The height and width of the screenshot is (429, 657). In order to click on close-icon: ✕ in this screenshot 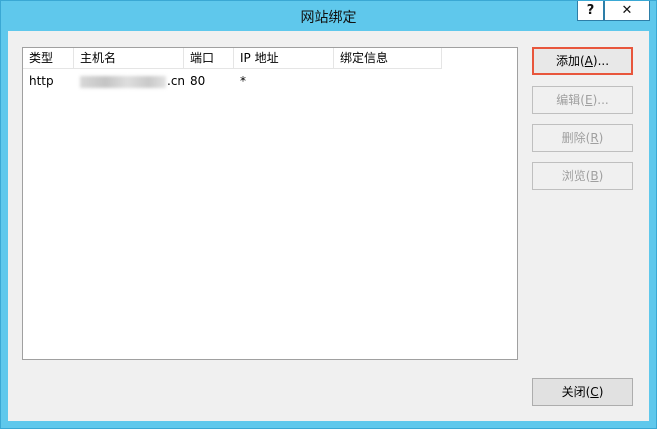, I will do `click(627, 10)`.